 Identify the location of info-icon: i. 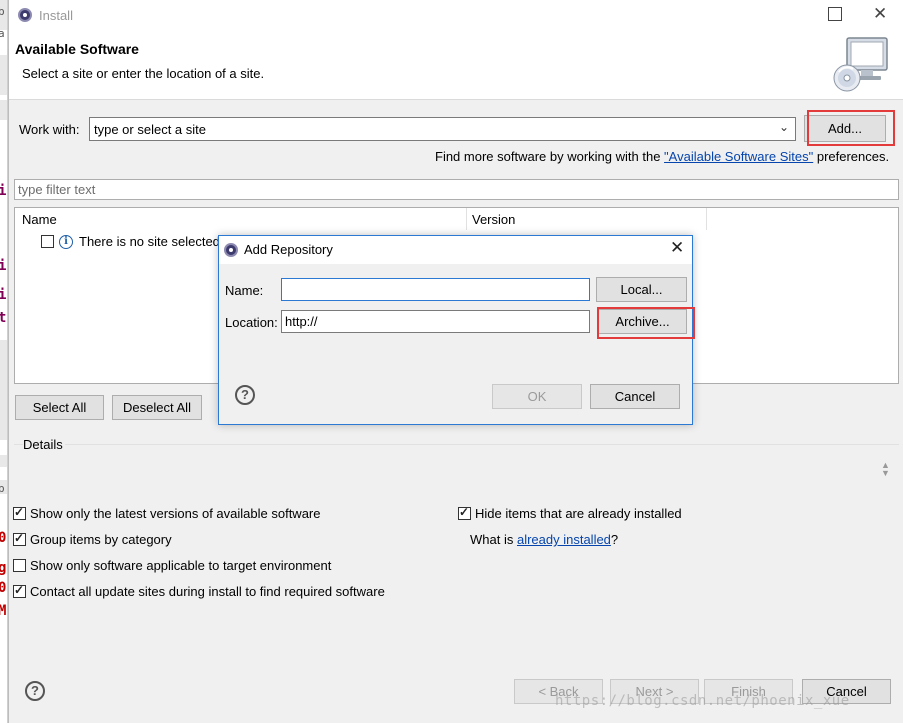
(66, 242).